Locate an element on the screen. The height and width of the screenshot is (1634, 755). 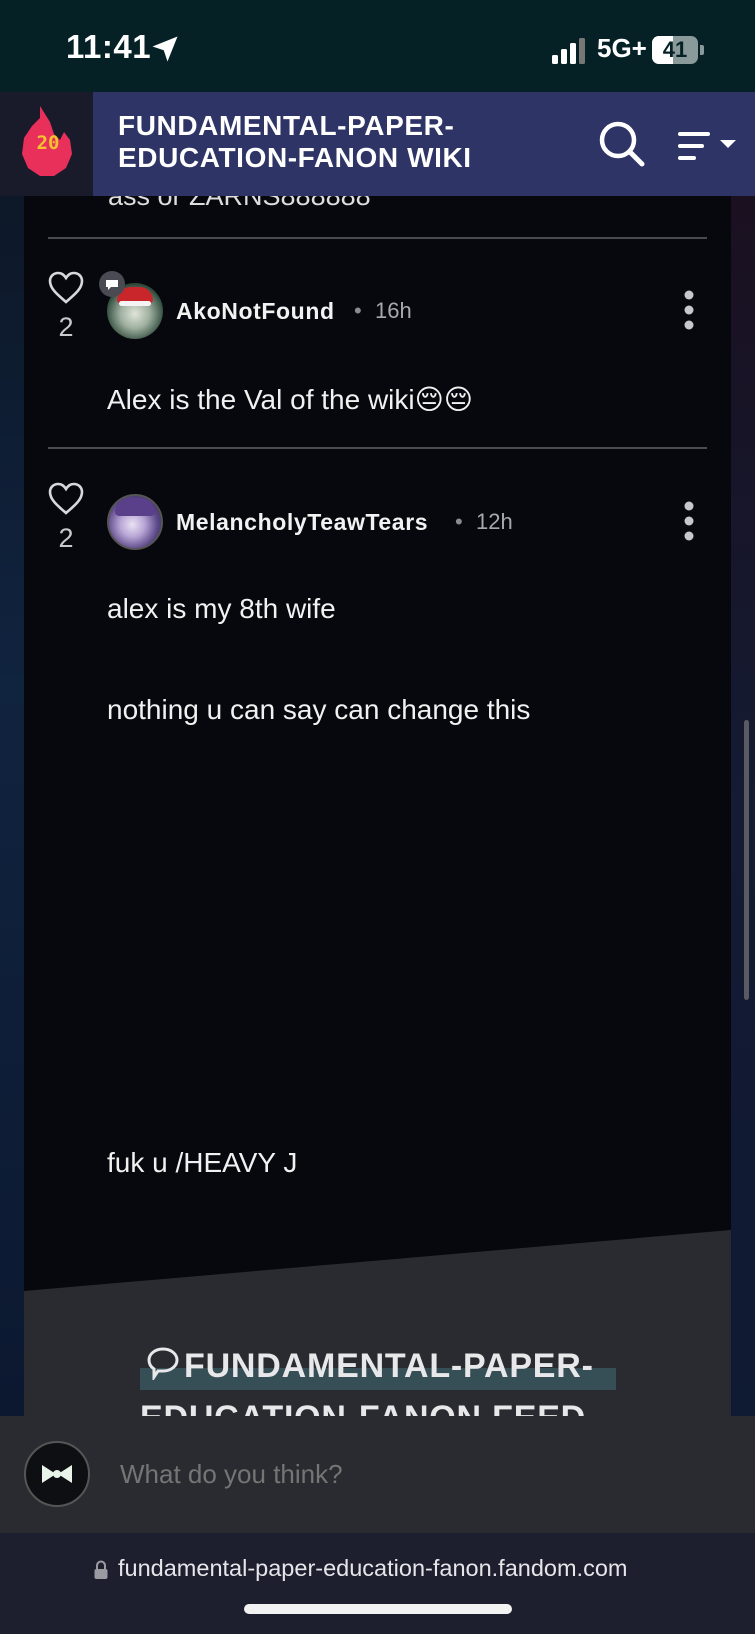
browser-url-bar is located at coordinates (377, 1583).